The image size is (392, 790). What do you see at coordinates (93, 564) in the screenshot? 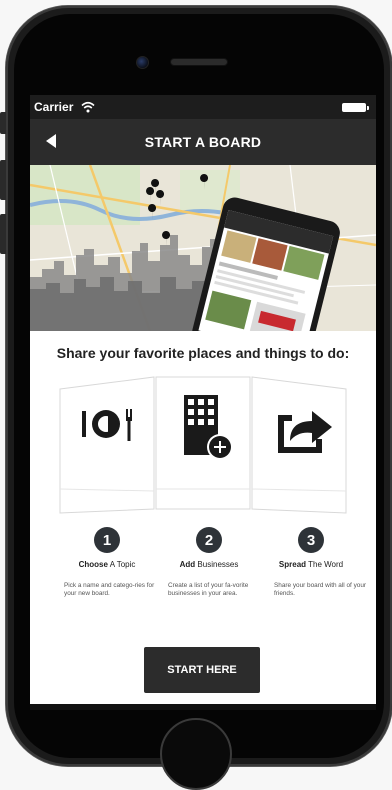
I see `step-title-bold: Choose` at bounding box center [93, 564].